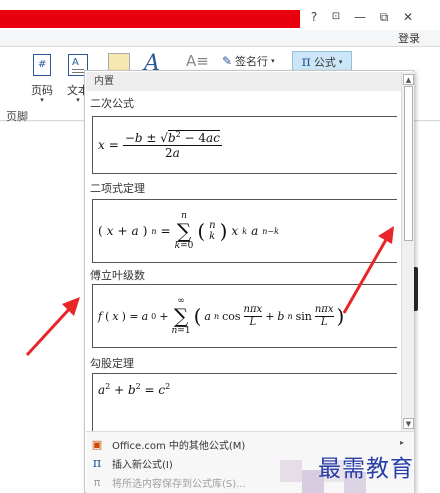  Describe the element at coordinates (134, 389) in the screenshot. I see `pythagorean-equation: a2 + b2 = c2` at that location.